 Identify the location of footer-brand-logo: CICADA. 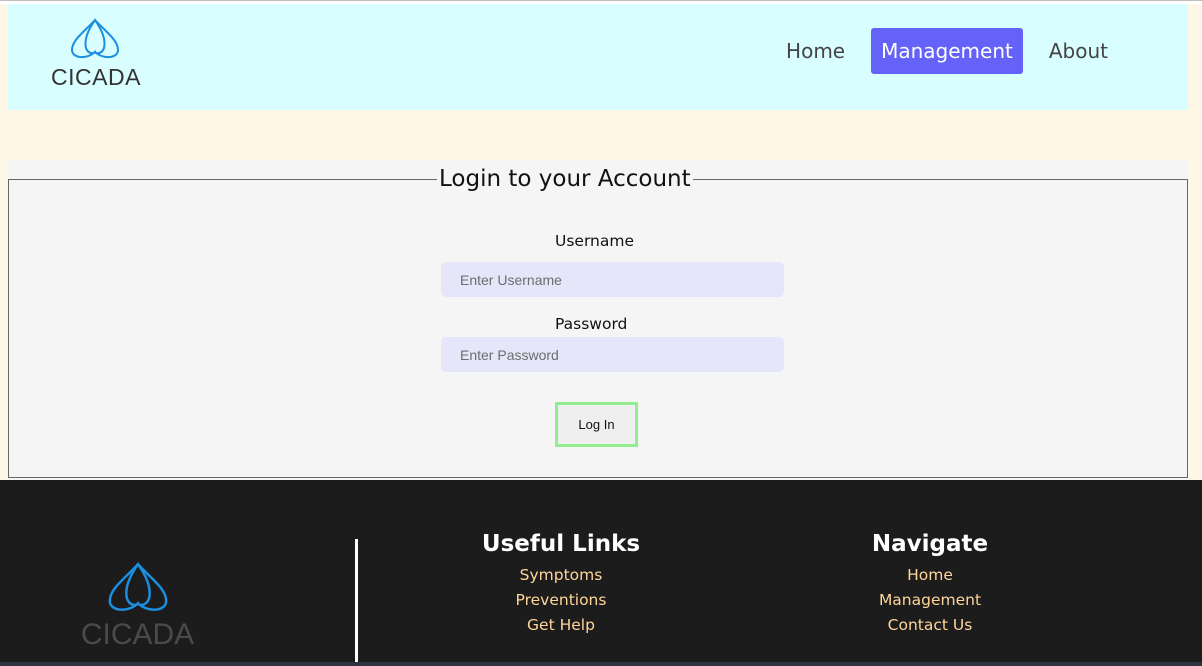
(137, 605).